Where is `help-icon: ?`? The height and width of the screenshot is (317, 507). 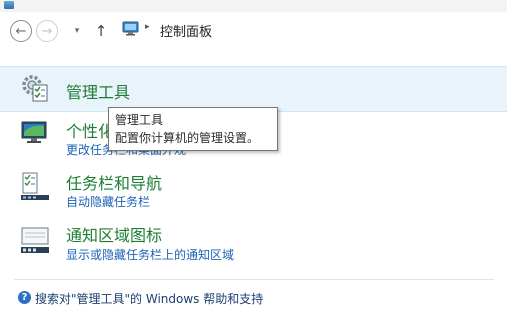
help-icon: ? is located at coordinates (24, 297).